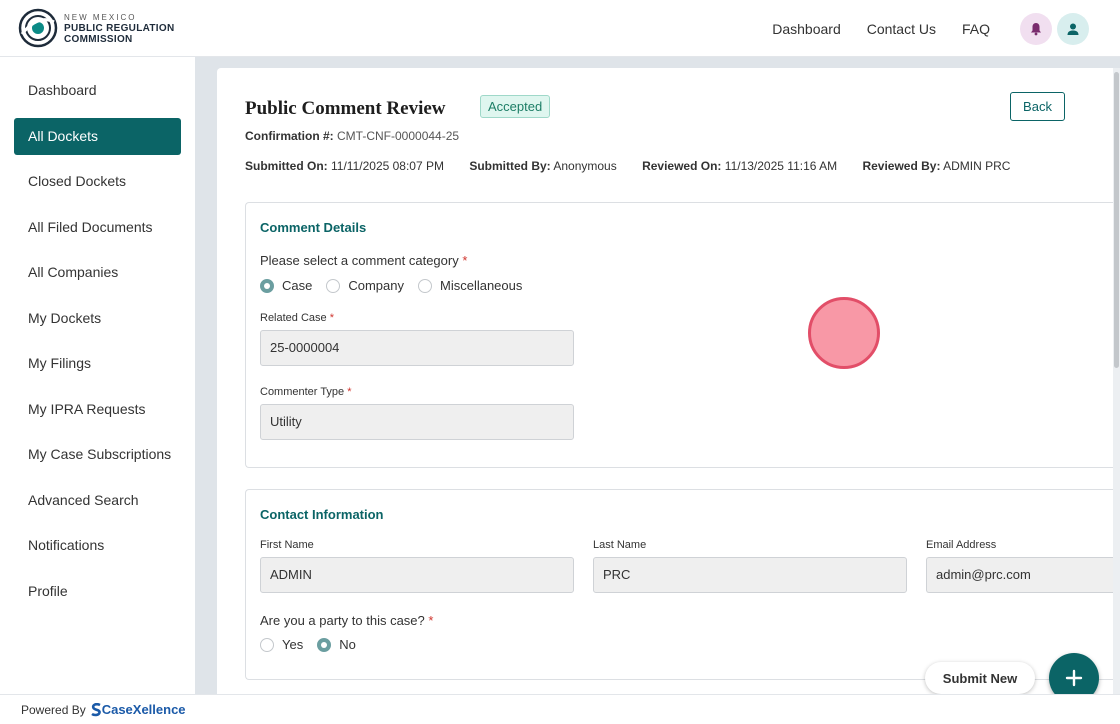 The height and width of the screenshot is (724, 1120). Describe the element at coordinates (98, 39) in the screenshot. I see `logo-line2: COMMISSION` at that location.